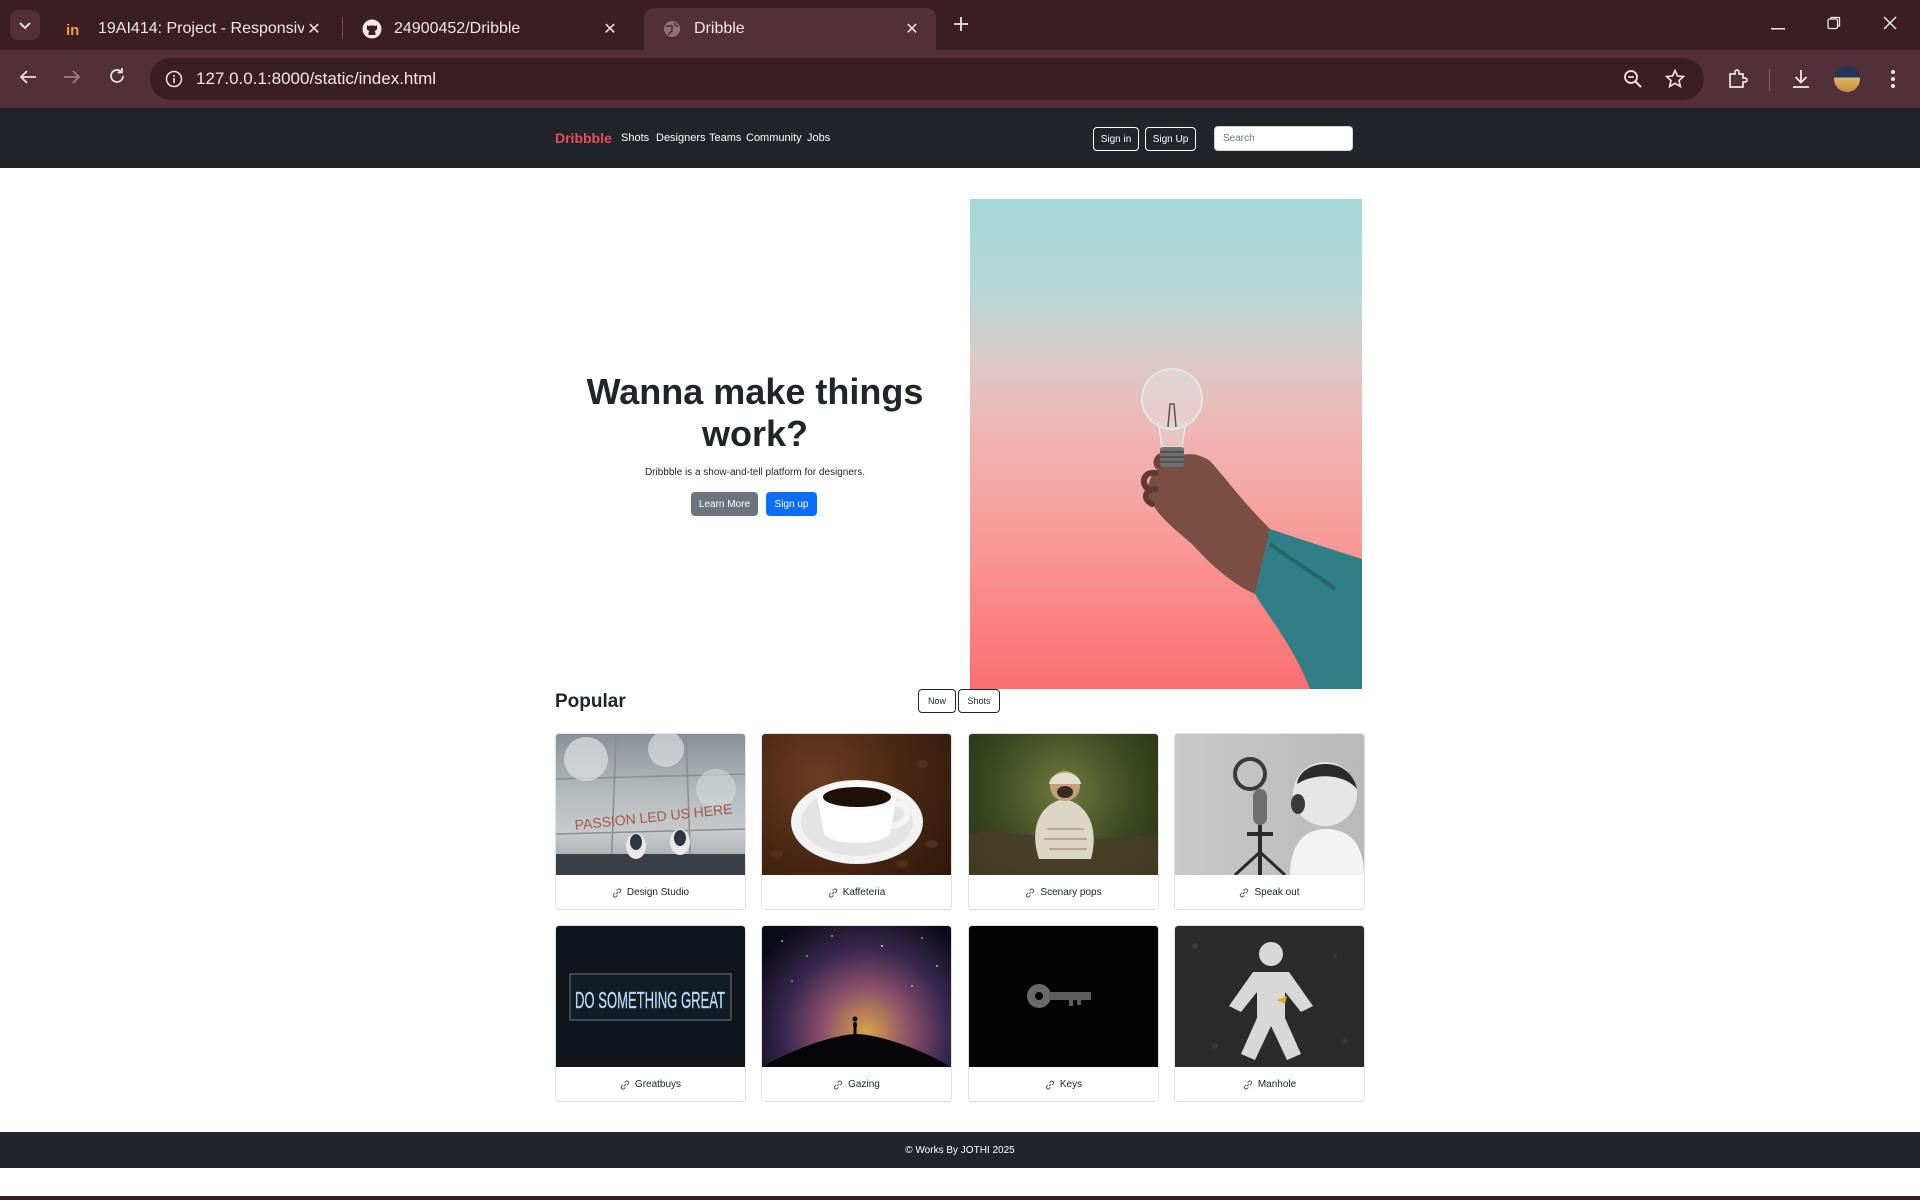 This screenshot has height=1200, width=1920. What do you see at coordinates (719, 28) in the screenshot?
I see `tab-title: Dribble` at bounding box center [719, 28].